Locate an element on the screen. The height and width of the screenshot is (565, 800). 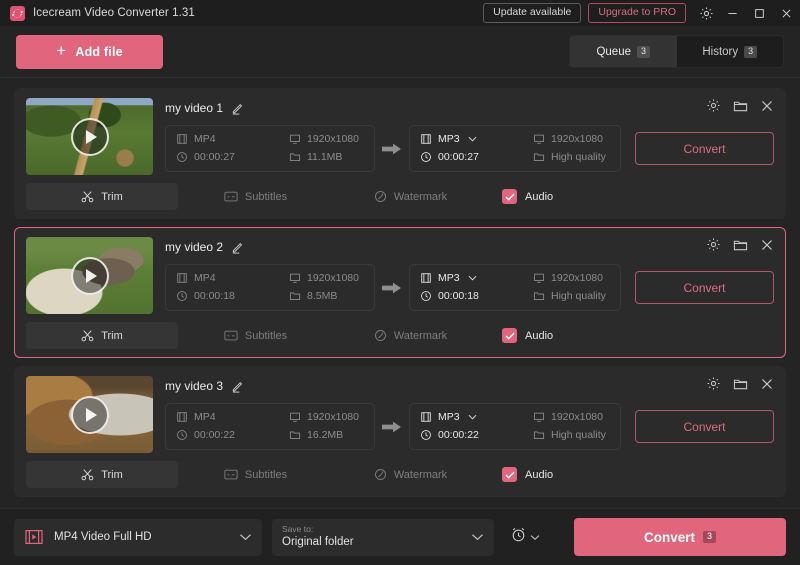
subtitles-label: Subtitles is located at coordinates (266, 196).